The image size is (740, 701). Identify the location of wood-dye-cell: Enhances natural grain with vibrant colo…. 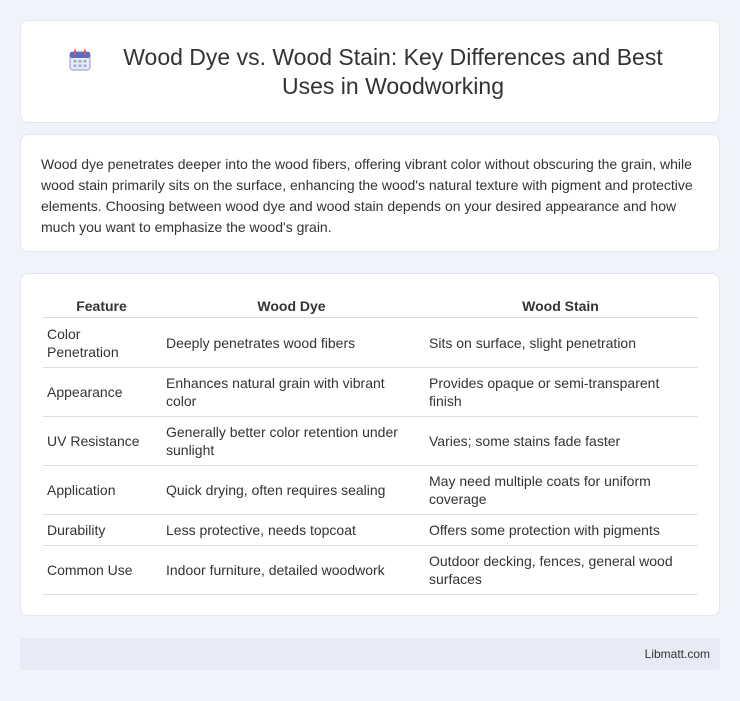
(291, 392).